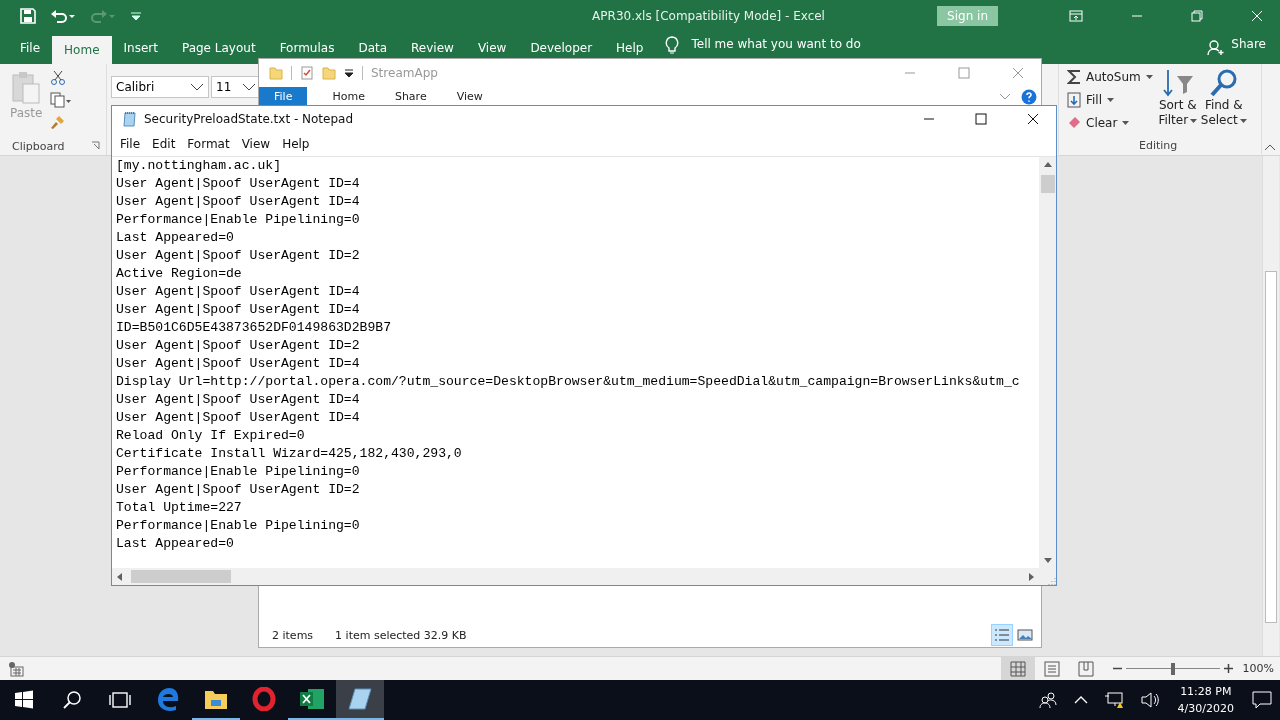 The height and width of the screenshot is (720, 1280). What do you see at coordinates (61, 100) in the screenshot?
I see `copy-icon` at bounding box center [61, 100].